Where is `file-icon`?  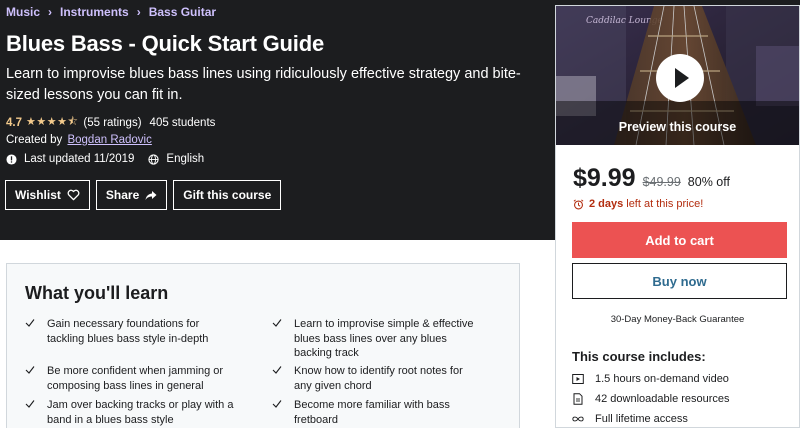 file-icon is located at coordinates (578, 399).